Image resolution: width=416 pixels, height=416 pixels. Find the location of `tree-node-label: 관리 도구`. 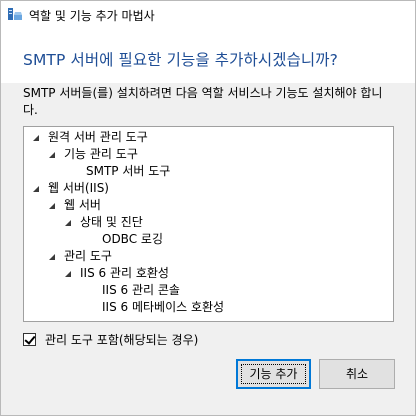

tree-node-label: 관리 도구 is located at coordinates (88, 256).